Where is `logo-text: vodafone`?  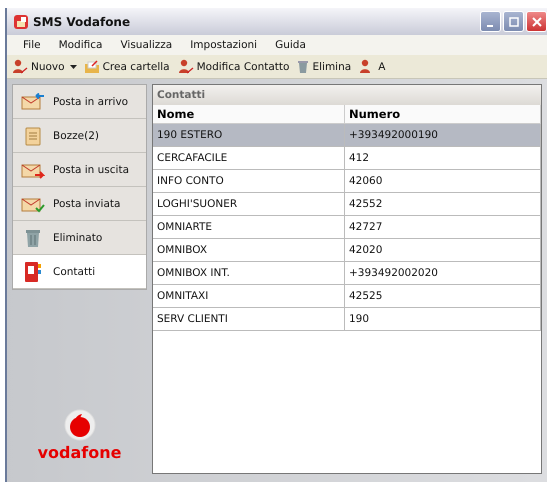
logo-text: vodafone is located at coordinates (79, 453).